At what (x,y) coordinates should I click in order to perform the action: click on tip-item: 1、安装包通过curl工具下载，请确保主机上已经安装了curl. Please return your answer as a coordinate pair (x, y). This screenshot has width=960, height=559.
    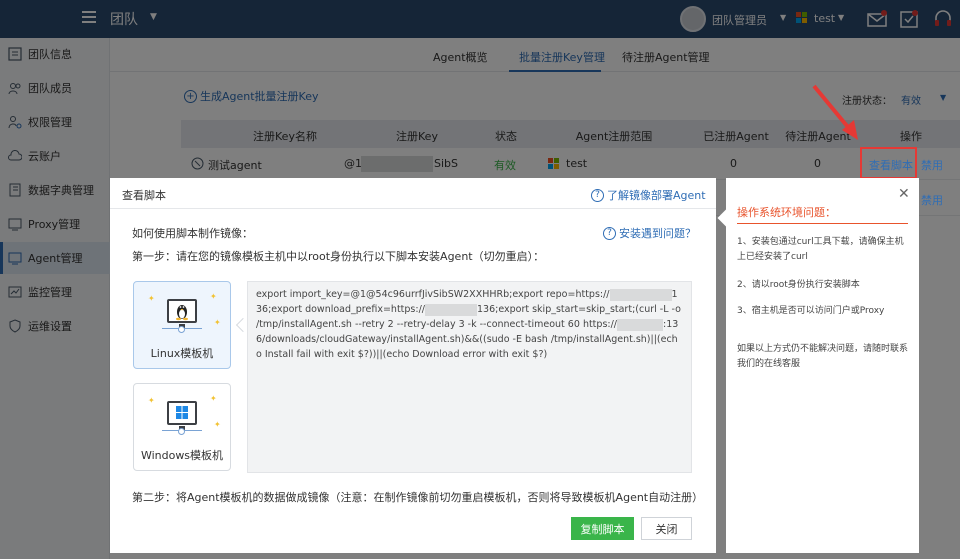
    Looking at the image, I should click on (820, 249).